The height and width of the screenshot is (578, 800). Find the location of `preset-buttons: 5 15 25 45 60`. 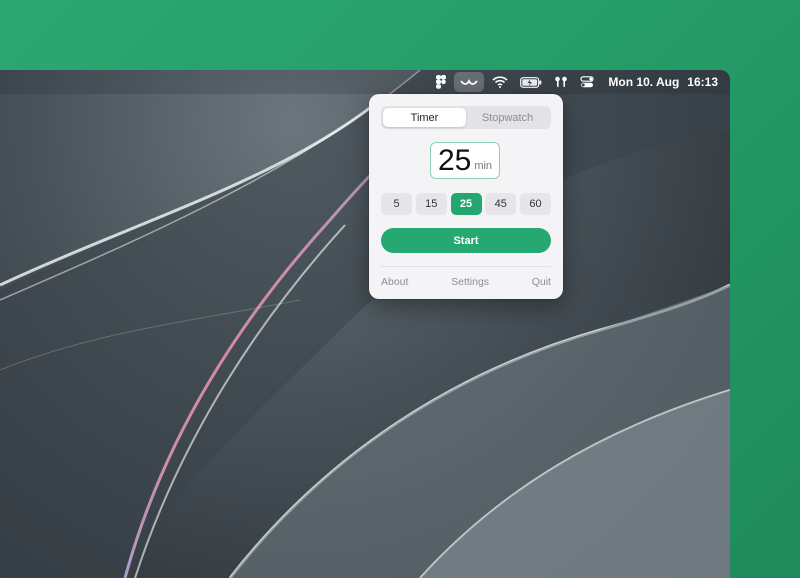

preset-buttons: 5 15 25 45 60 is located at coordinates (466, 204).